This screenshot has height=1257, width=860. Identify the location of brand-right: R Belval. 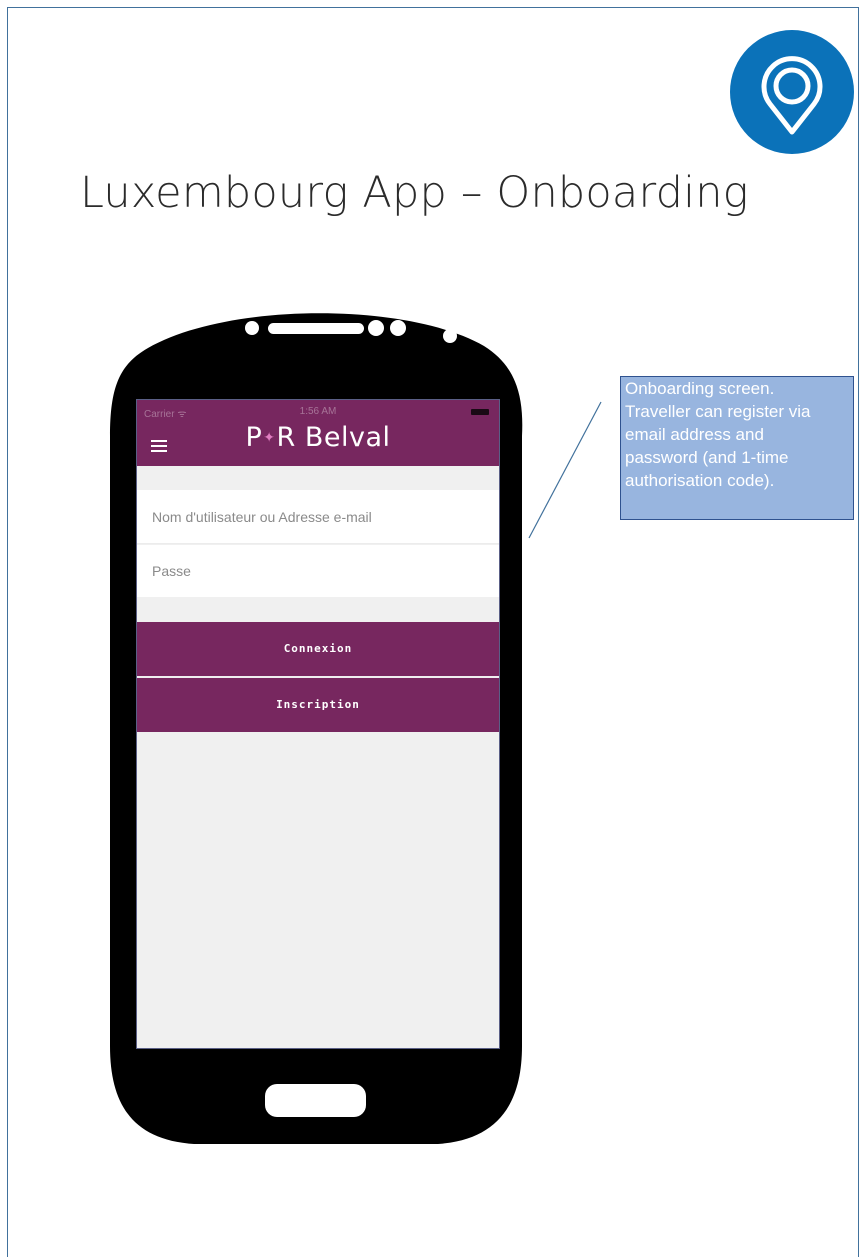
(333, 437).